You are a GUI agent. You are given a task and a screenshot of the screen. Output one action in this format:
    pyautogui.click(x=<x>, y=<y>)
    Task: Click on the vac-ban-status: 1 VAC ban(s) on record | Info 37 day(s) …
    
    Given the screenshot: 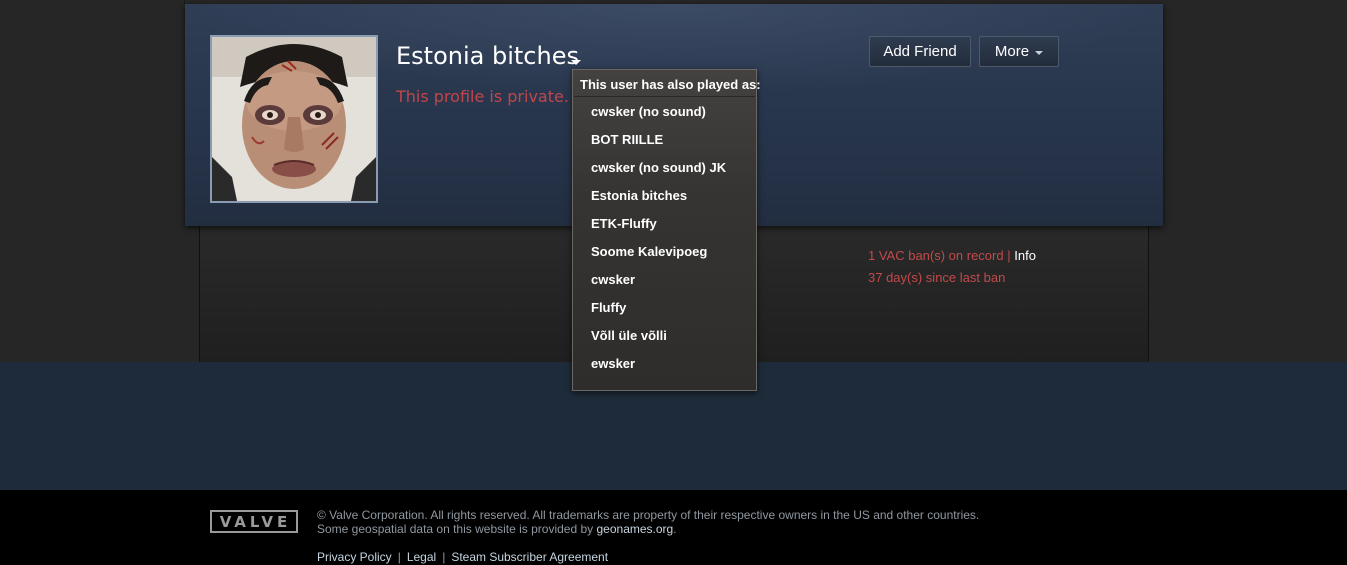 What is the action you would take?
    pyautogui.click(x=952, y=267)
    